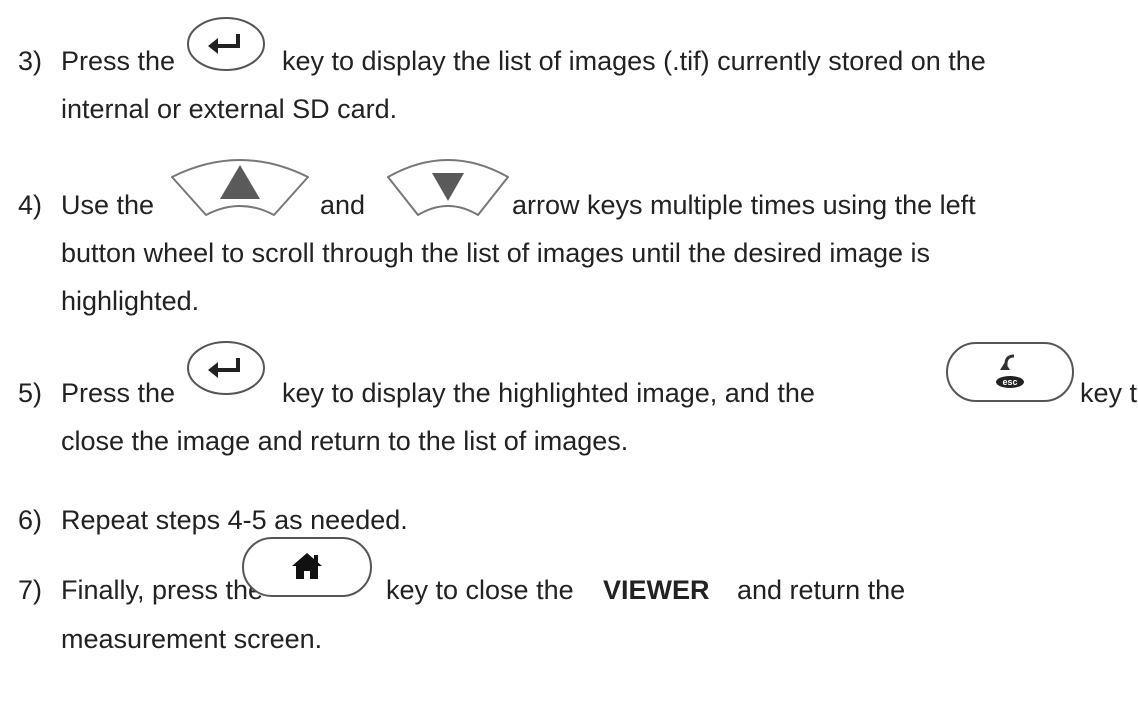 The height and width of the screenshot is (714, 1138). Describe the element at coordinates (240, 186) in the screenshot. I see `up-arrow-key-icon` at that location.